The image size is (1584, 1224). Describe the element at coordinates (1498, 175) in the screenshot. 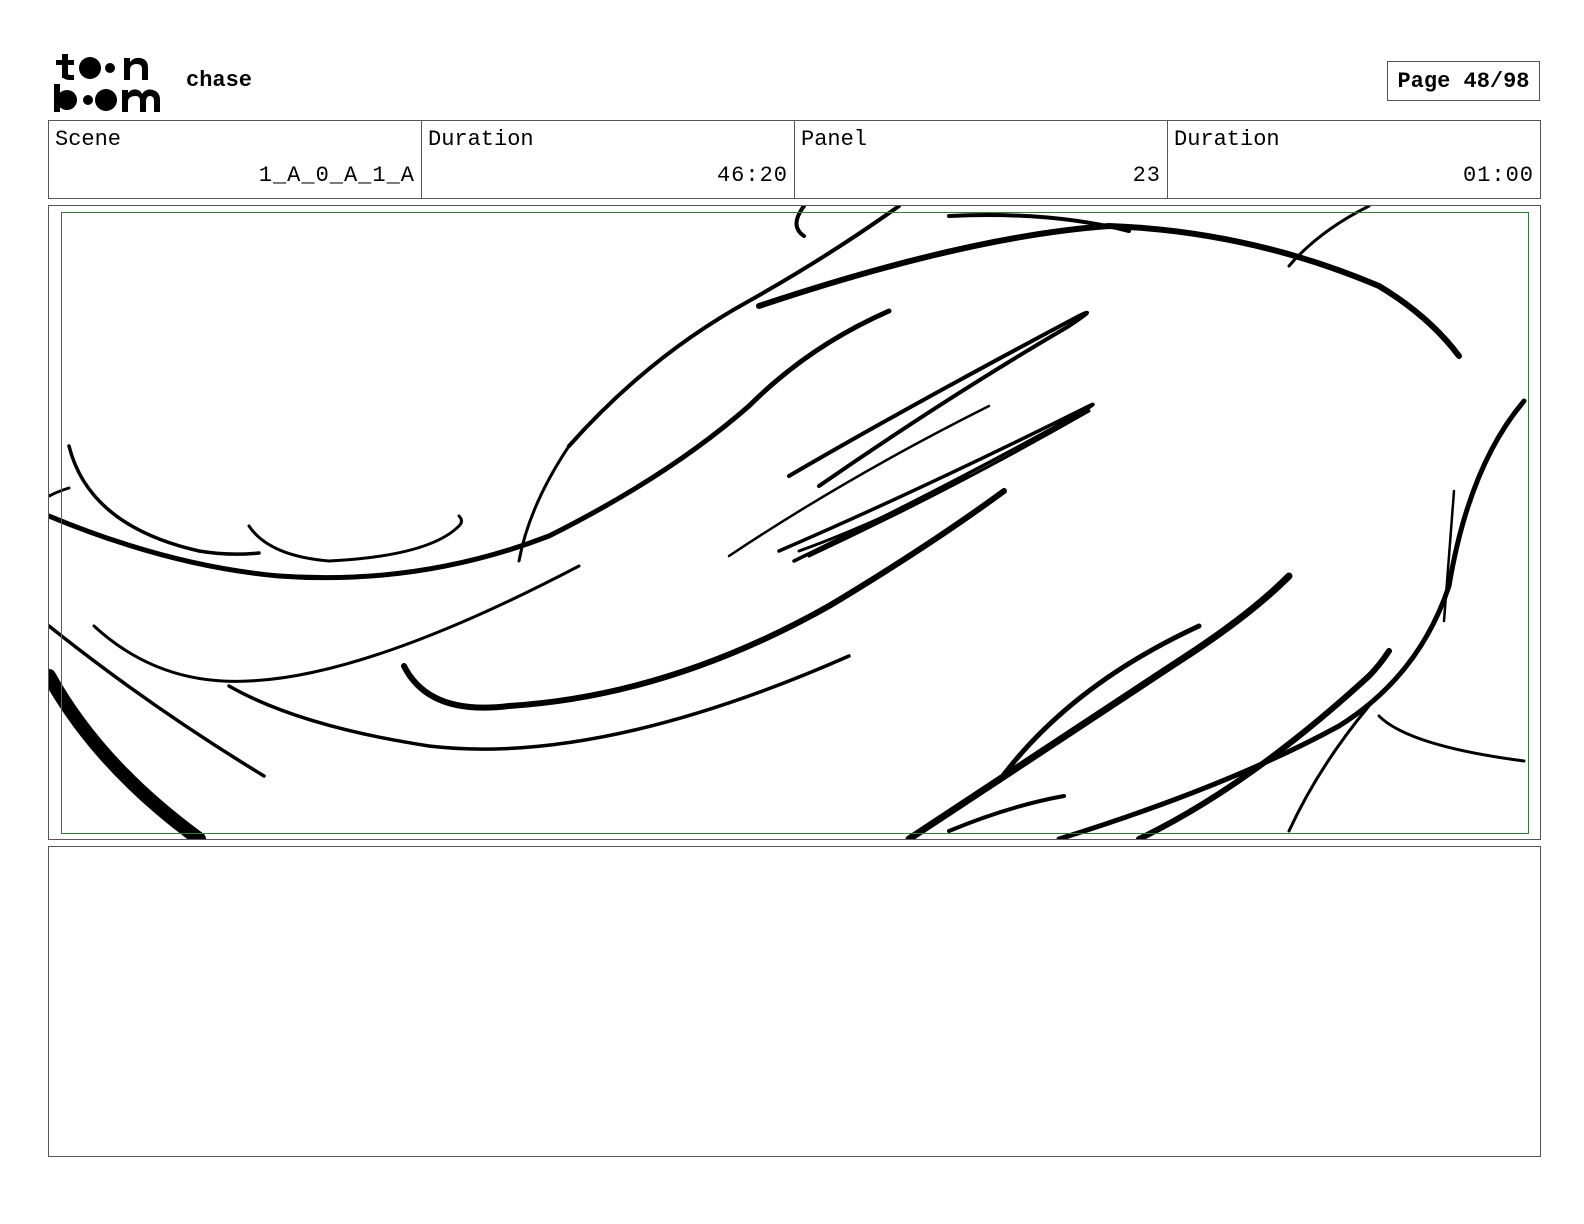

I see `panel-duration-value: 01:00` at that location.